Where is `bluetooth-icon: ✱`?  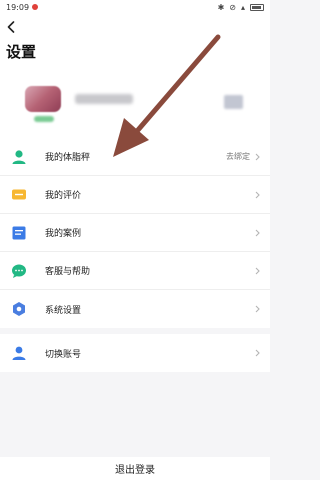
bluetooth-icon: ✱ is located at coordinates (221, 7).